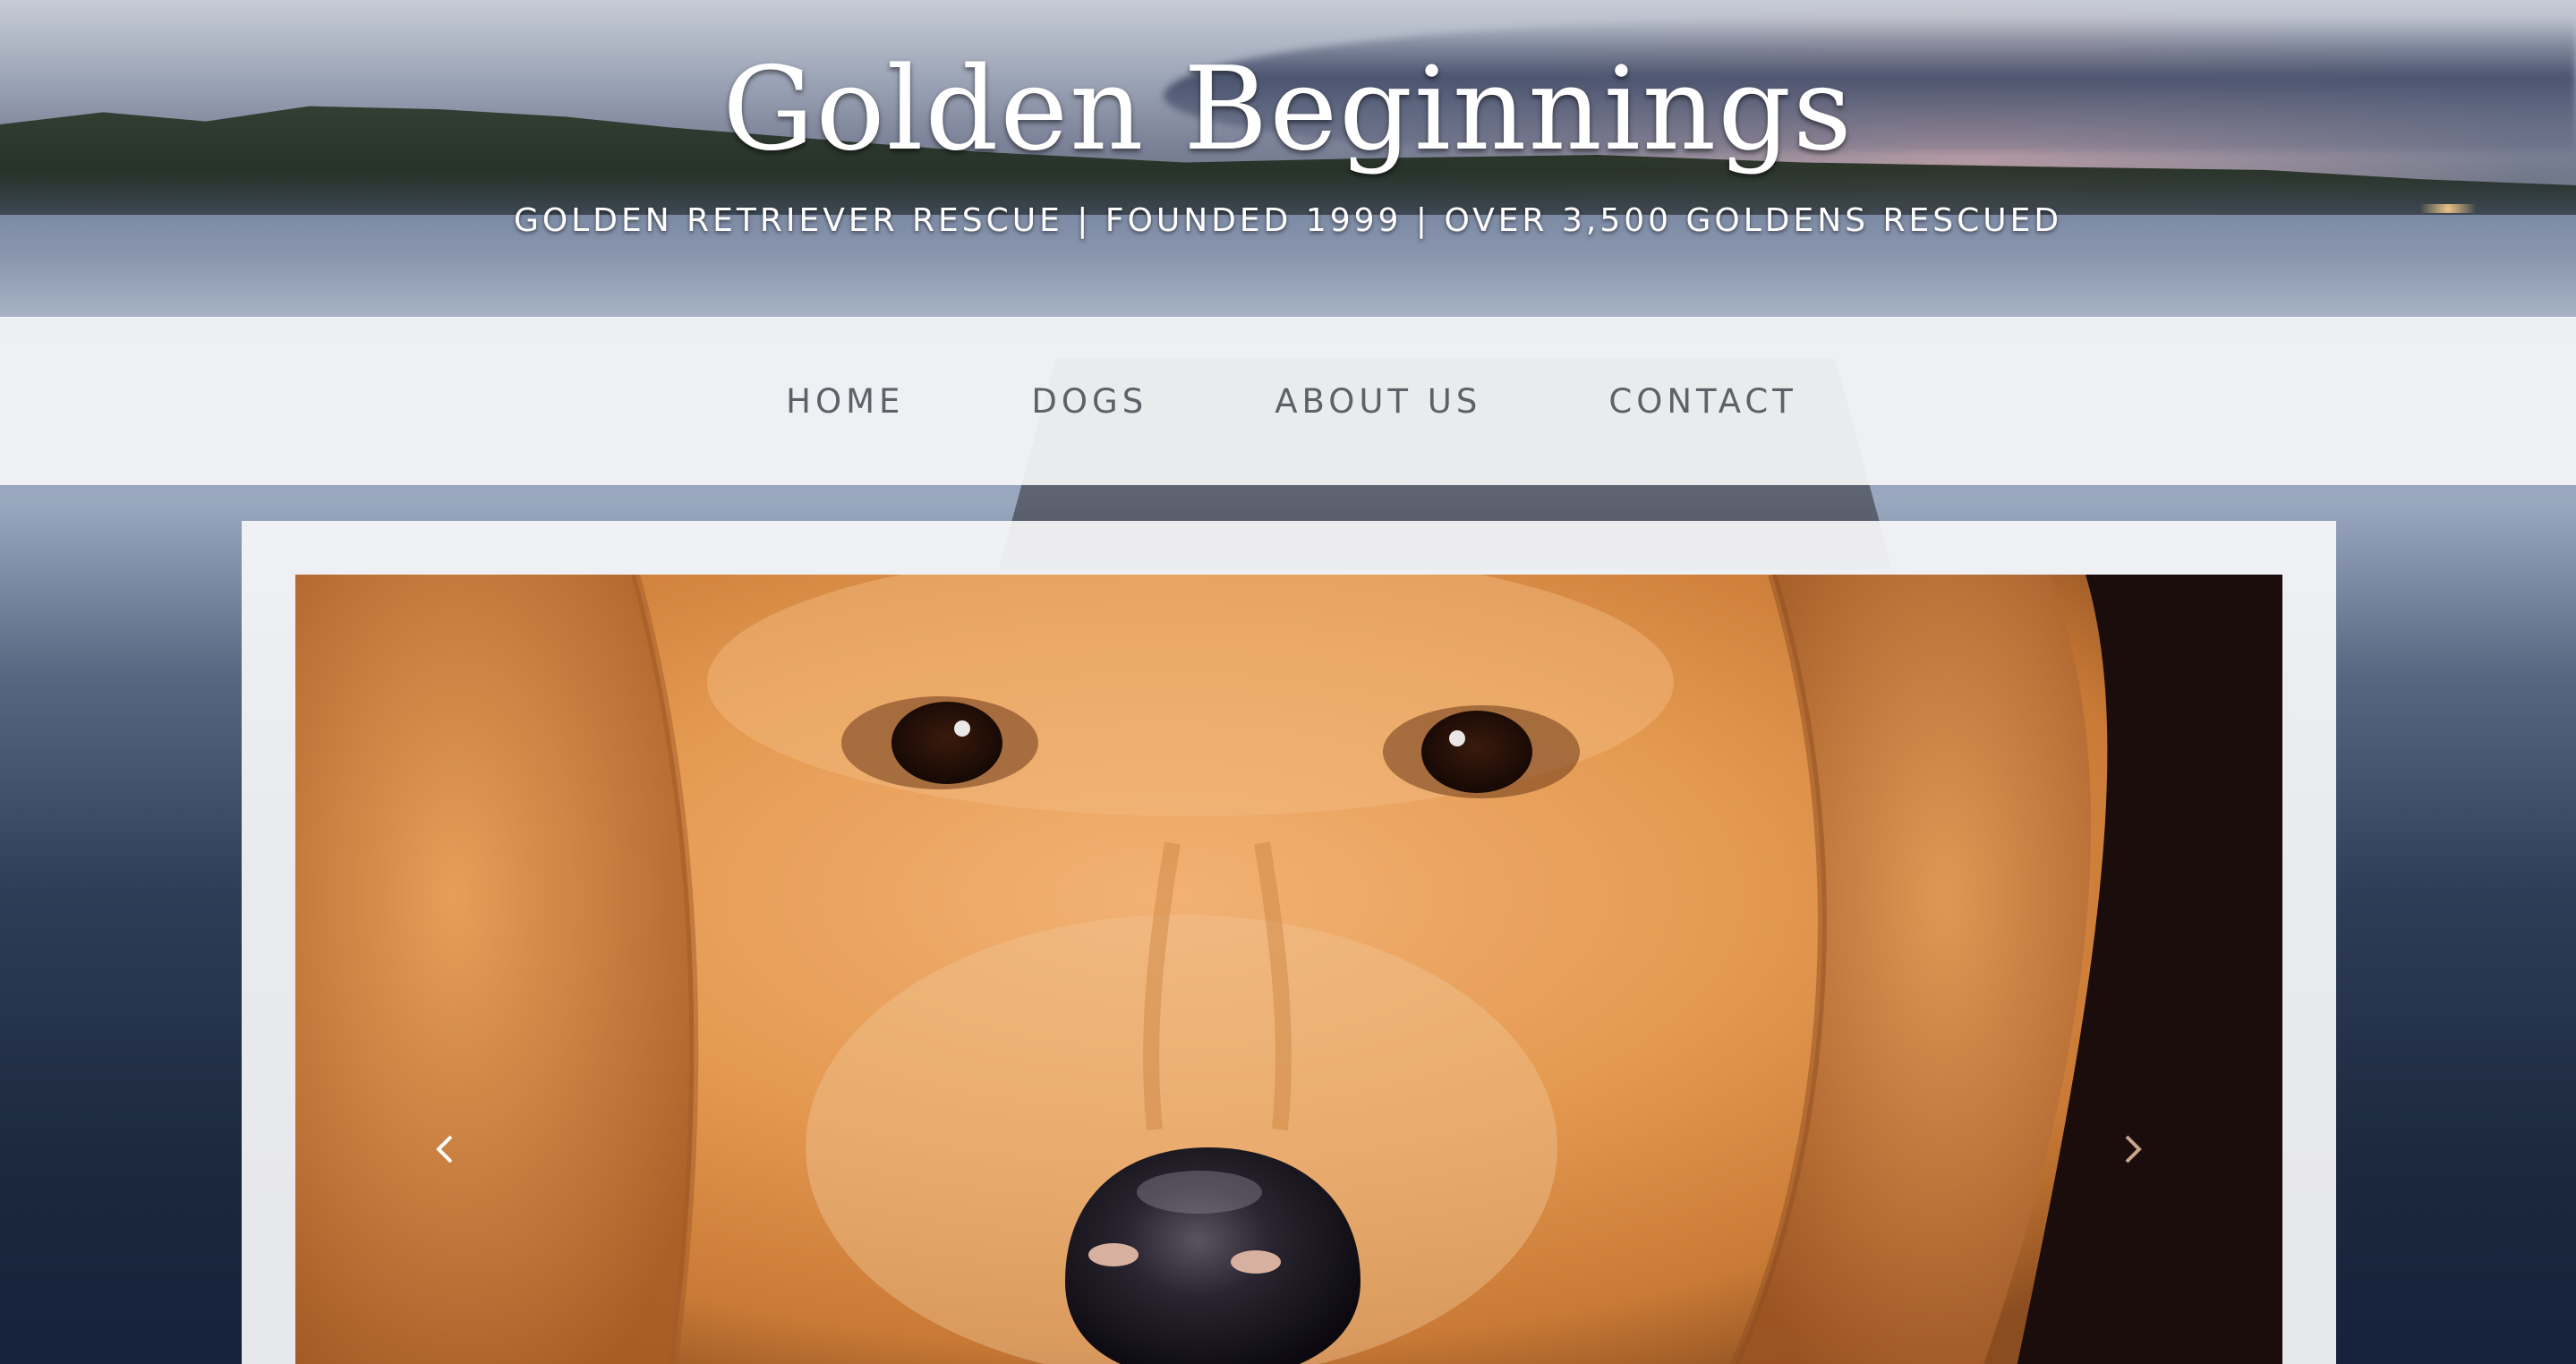 The width and height of the screenshot is (2576, 1364). What do you see at coordinates (1378, 401) in the screenshot?
I see `nav-item-about-us: ABOUT US` at bounding box center [1378, 401].